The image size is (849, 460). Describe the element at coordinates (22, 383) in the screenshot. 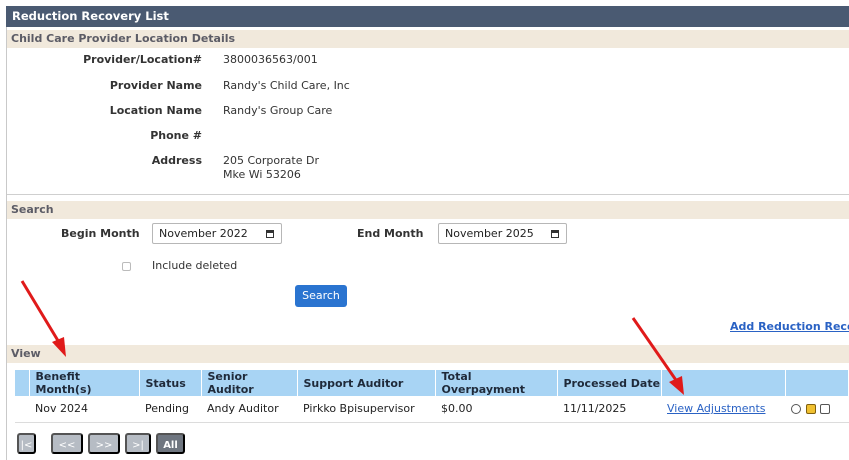

I see `table-header-spacer` at that location.